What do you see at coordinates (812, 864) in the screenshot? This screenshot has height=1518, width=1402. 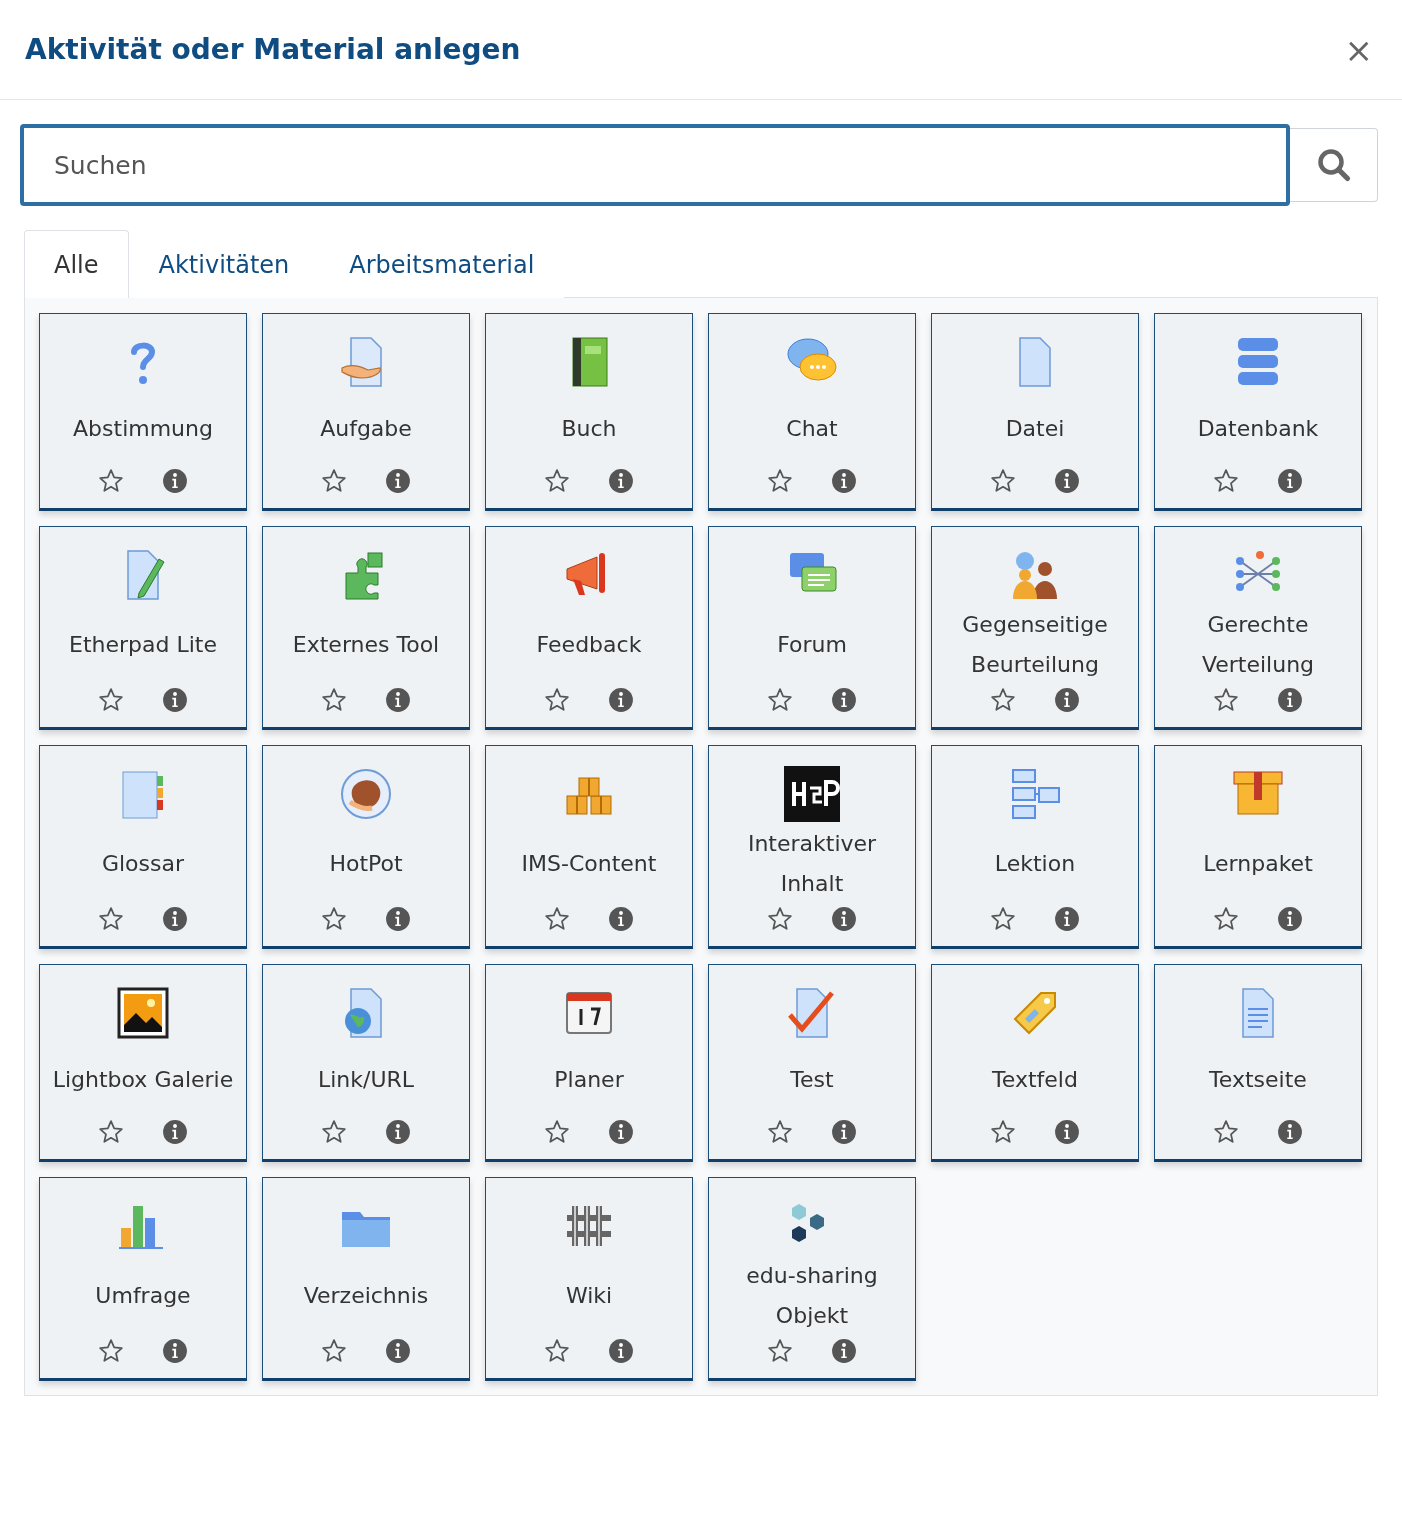 I see `module-label: Interaktiver Inhalt` at bounding box center [812, 864].